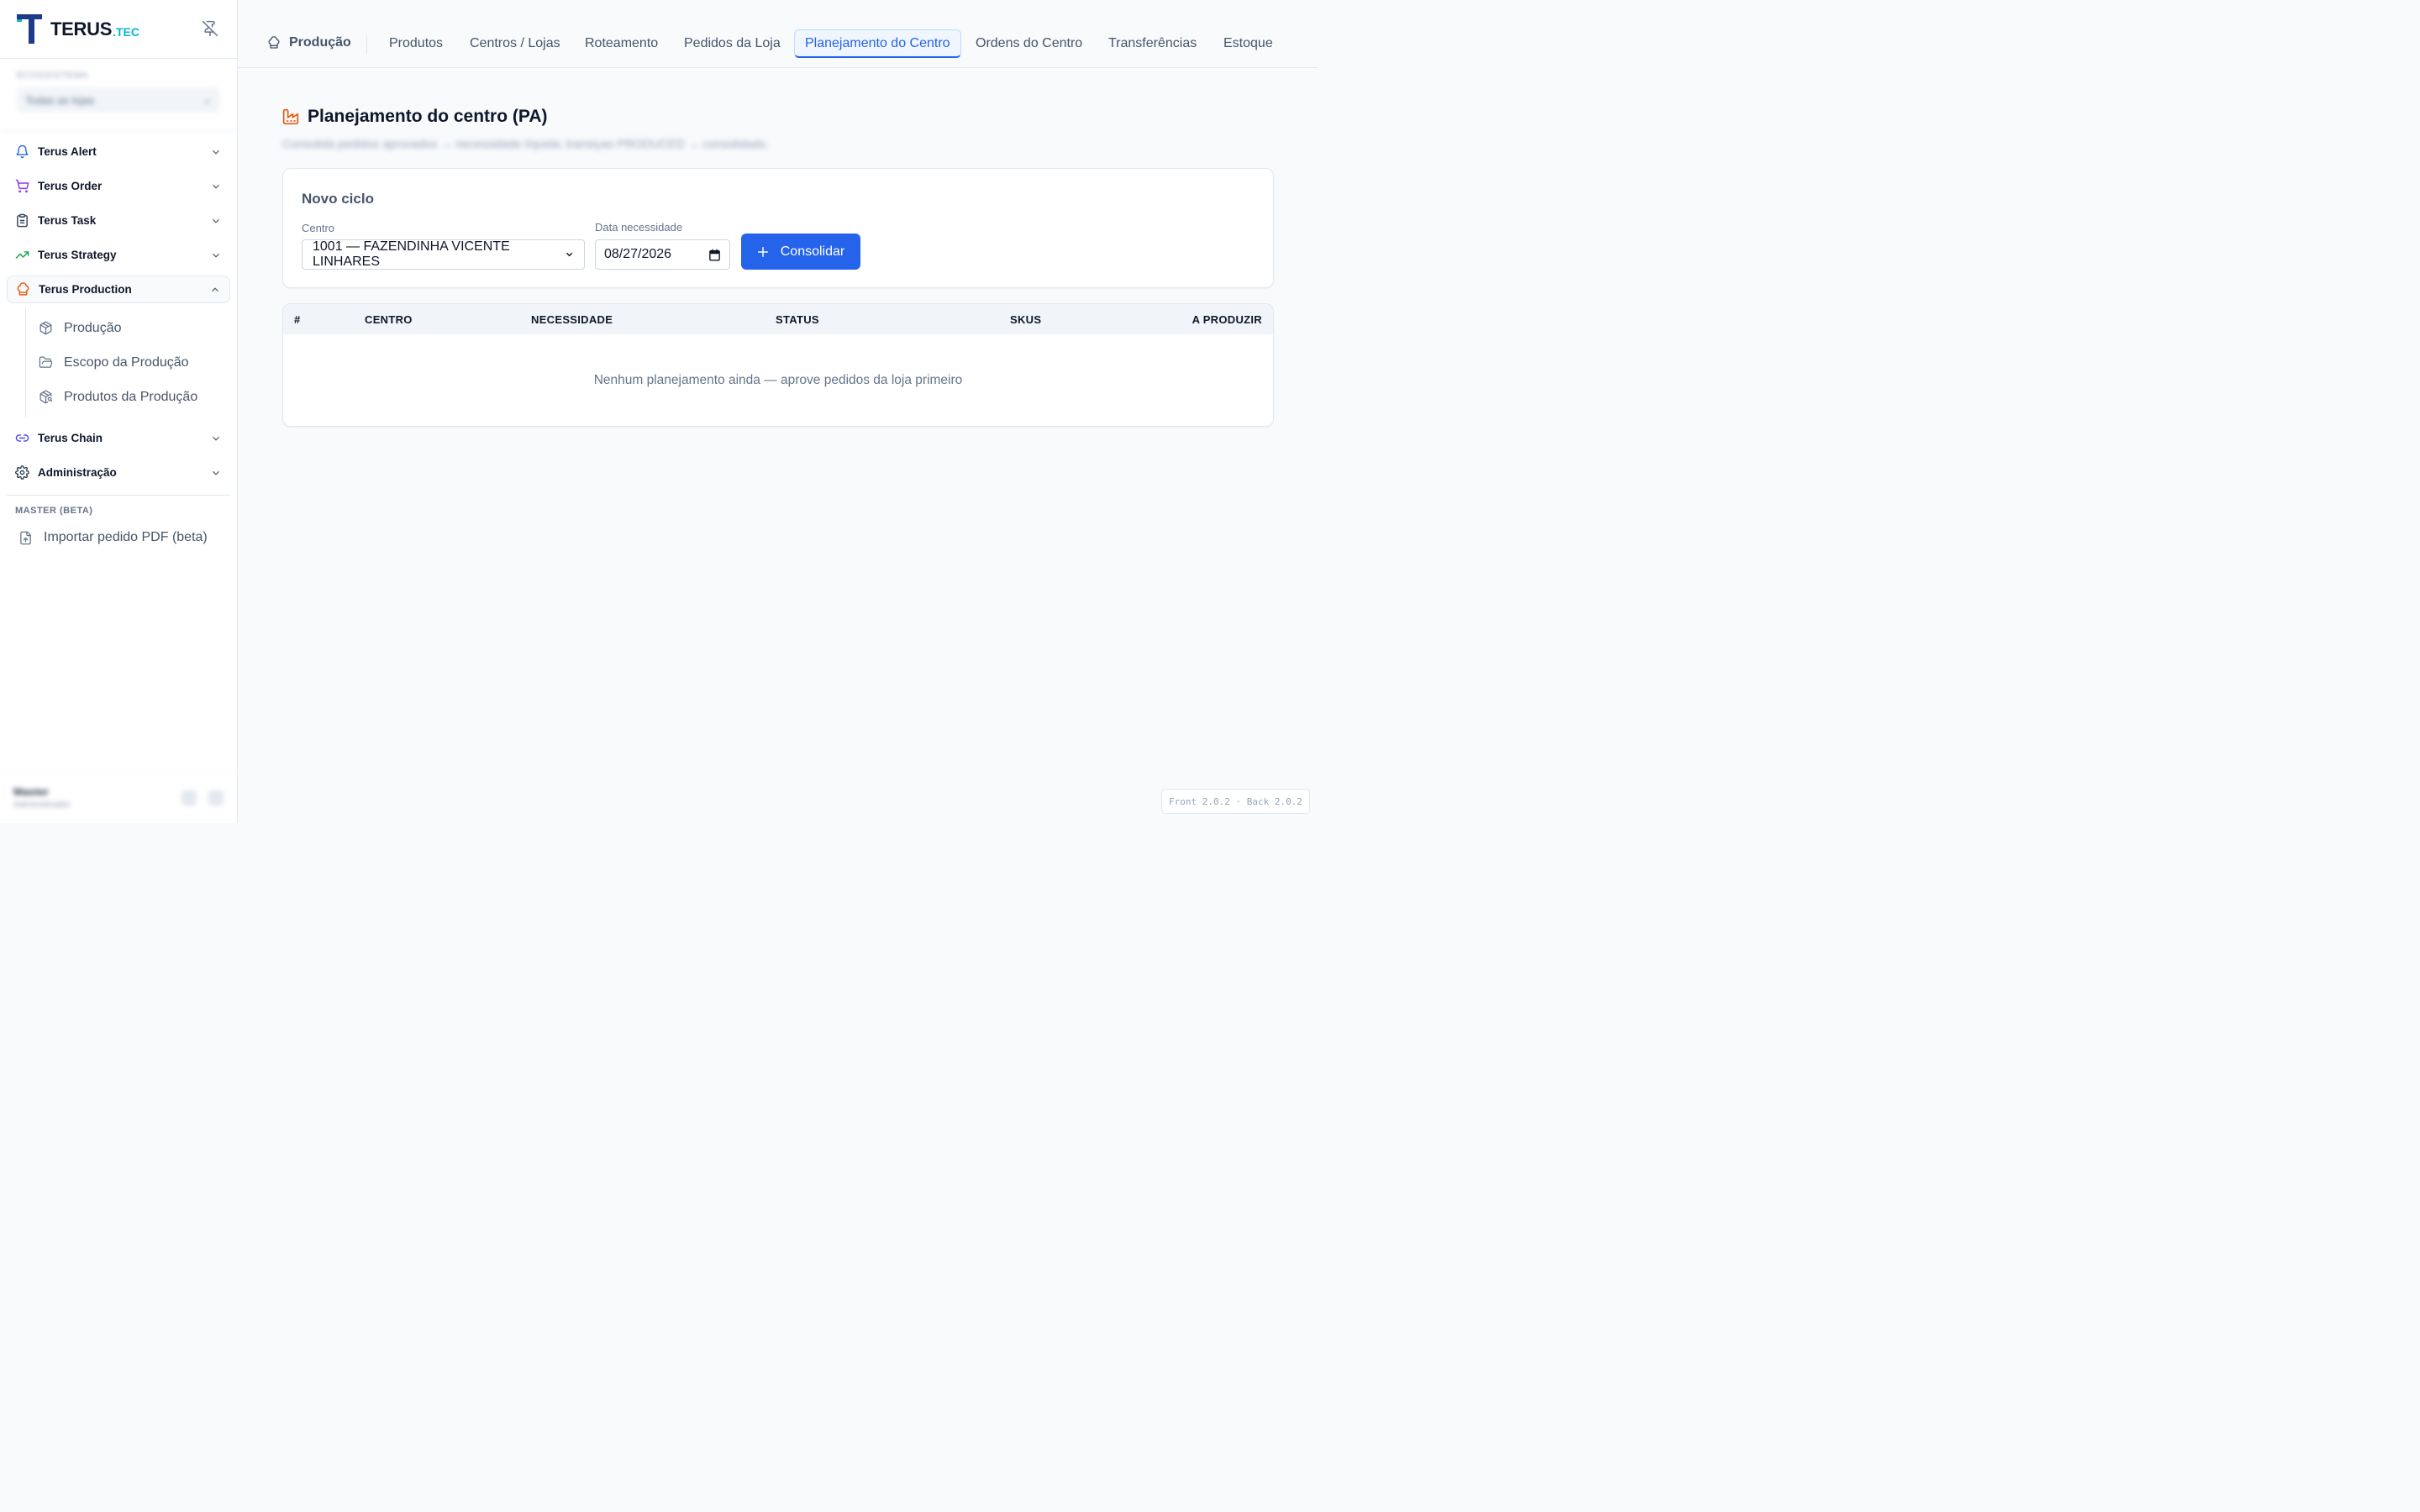 Image resolution: width=2420 pixels, height=1512 pixels. Describe the element at coordinates (367, 44) in the screenshot. I see `topbar-divider` at that location.